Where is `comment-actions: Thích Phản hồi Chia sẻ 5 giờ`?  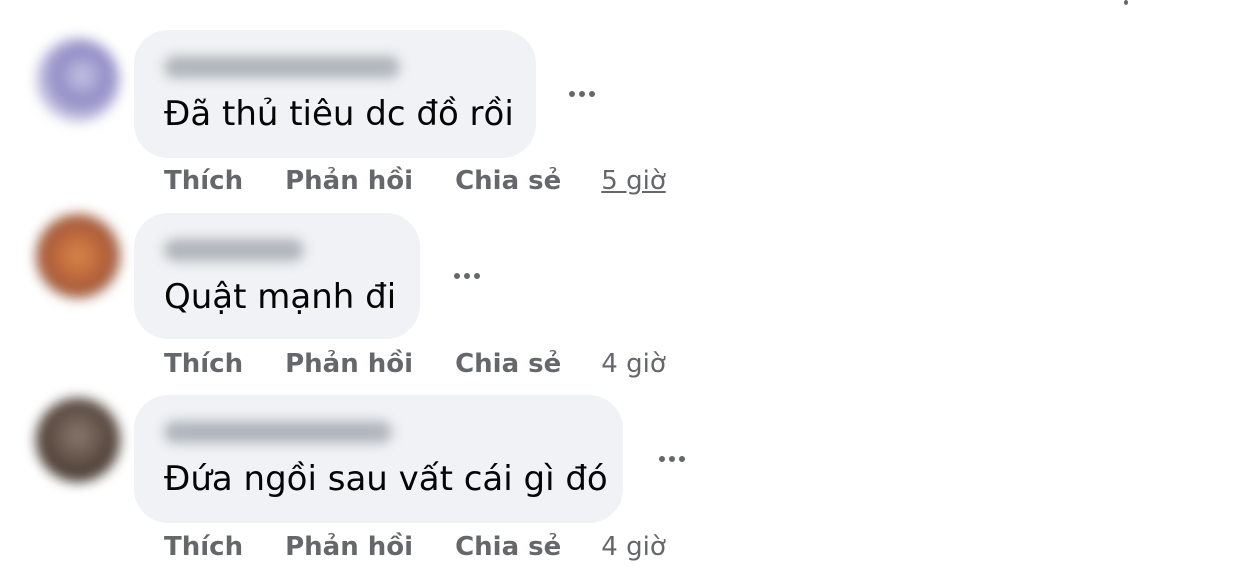 comment-actions: Thích Phản hồi Chia sẻ 5 giờ is located at coordinates (415, 181).